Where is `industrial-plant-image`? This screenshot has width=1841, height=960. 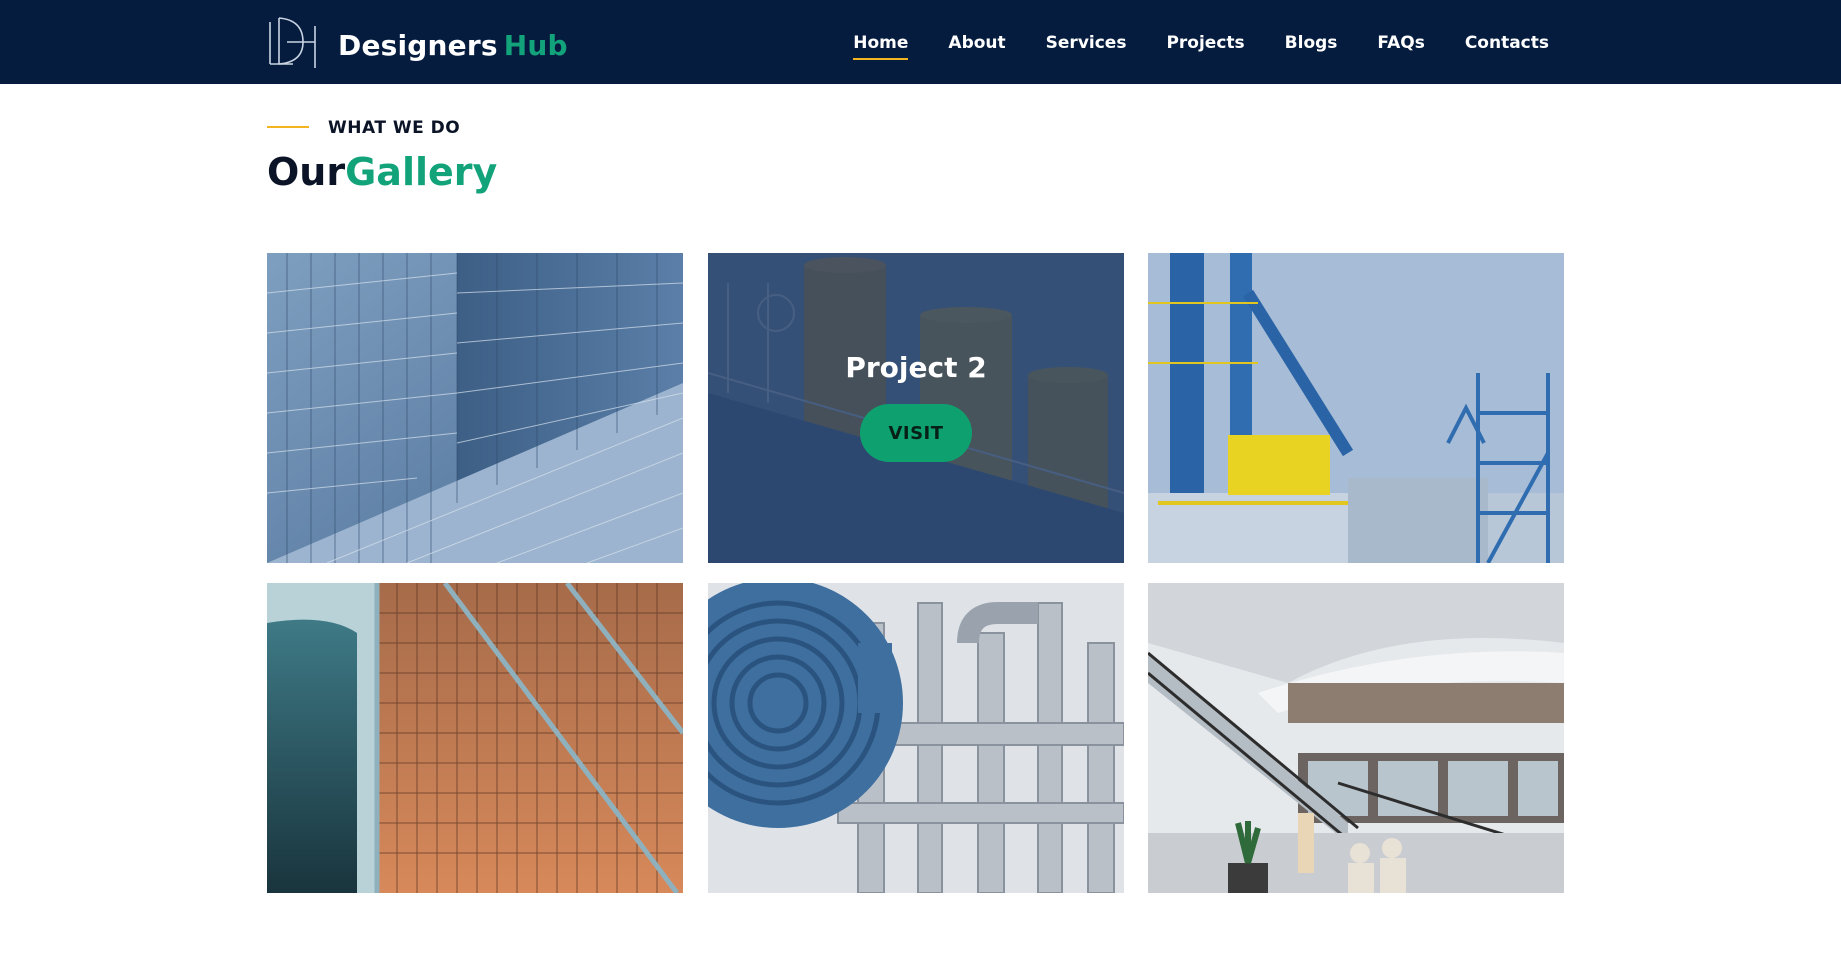 industrial-plant-image is located at coordinates (1356, 408).